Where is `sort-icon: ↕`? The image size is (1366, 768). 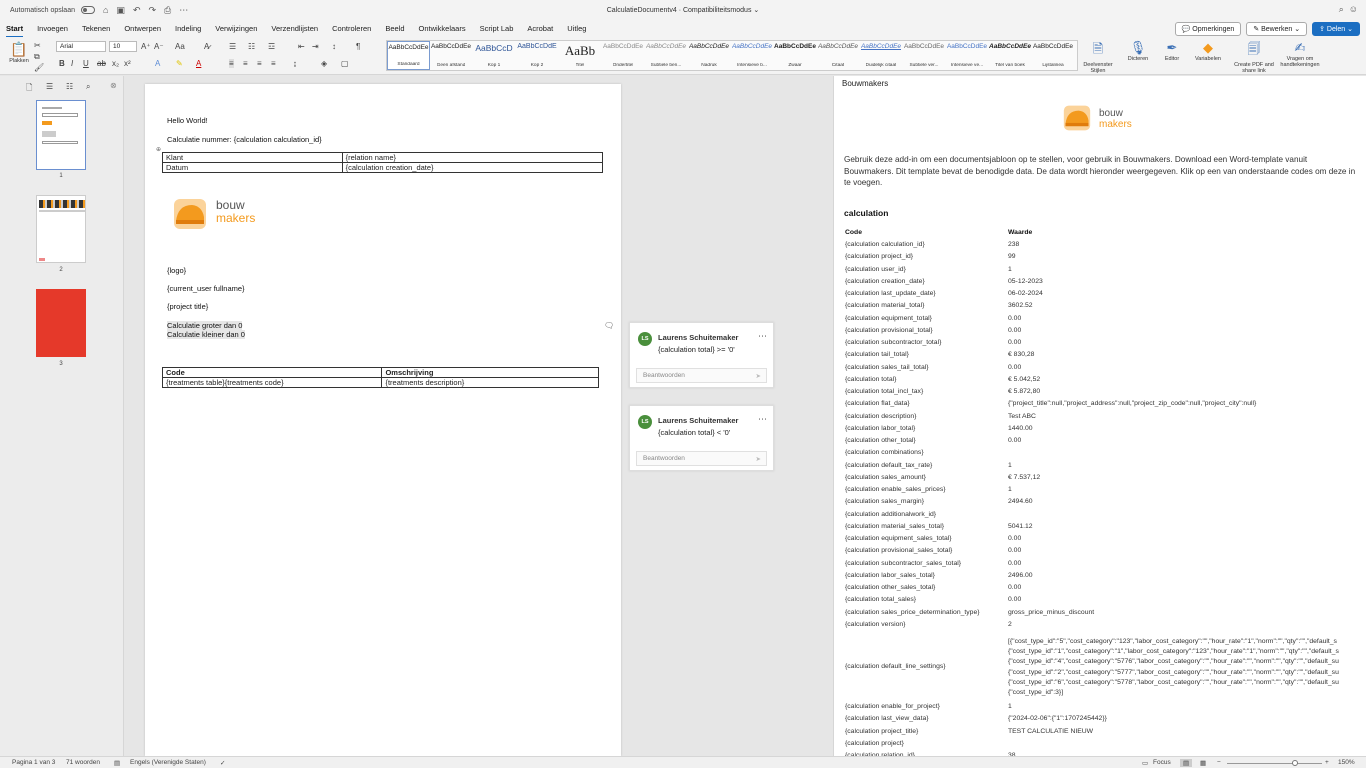 sort-icon: ↕ is located at coordinates (334, 46).